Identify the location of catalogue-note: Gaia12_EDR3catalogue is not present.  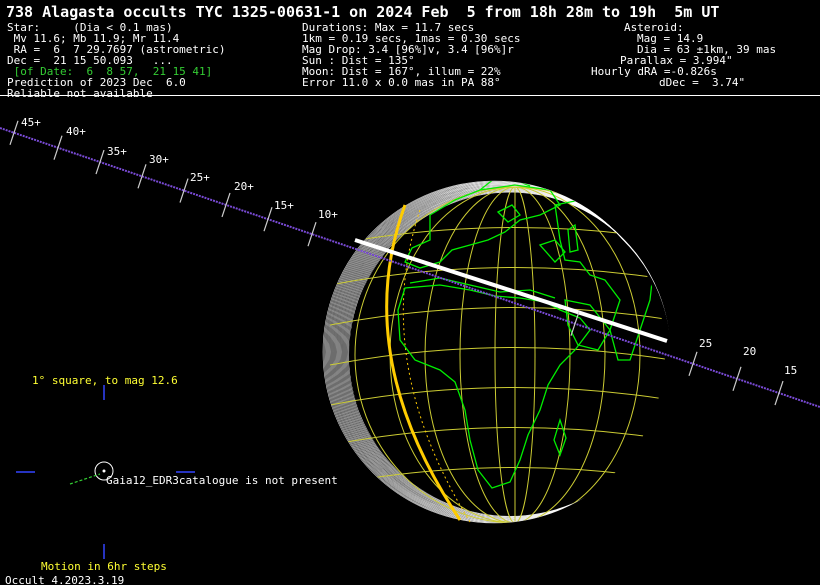
(222, 480).